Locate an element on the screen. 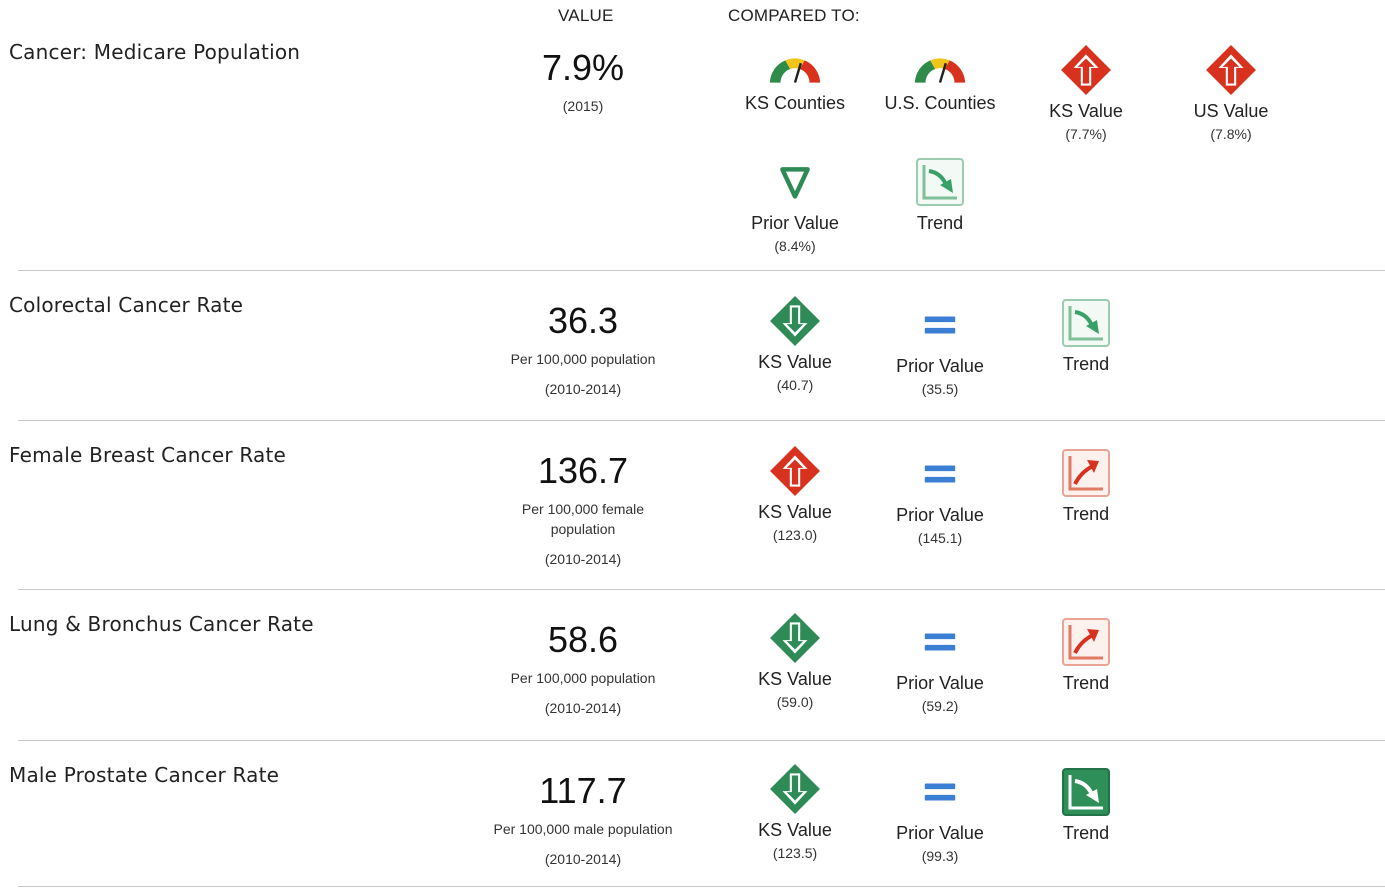  comparison-prior-value: Prior Value (35.5) is located at coordinates (940, 348).